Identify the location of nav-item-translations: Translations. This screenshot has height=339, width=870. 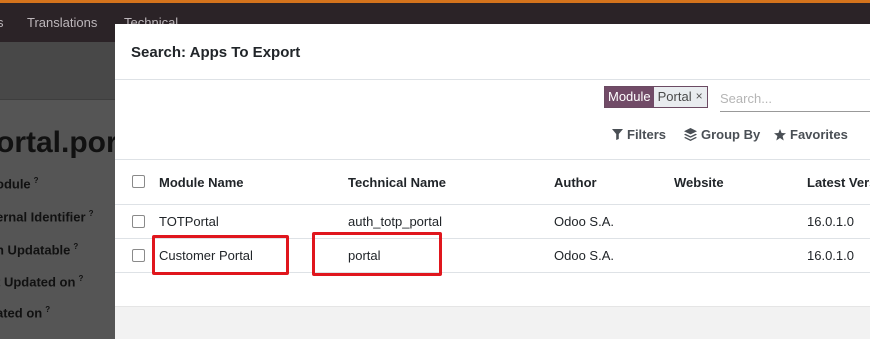
(62, 22).